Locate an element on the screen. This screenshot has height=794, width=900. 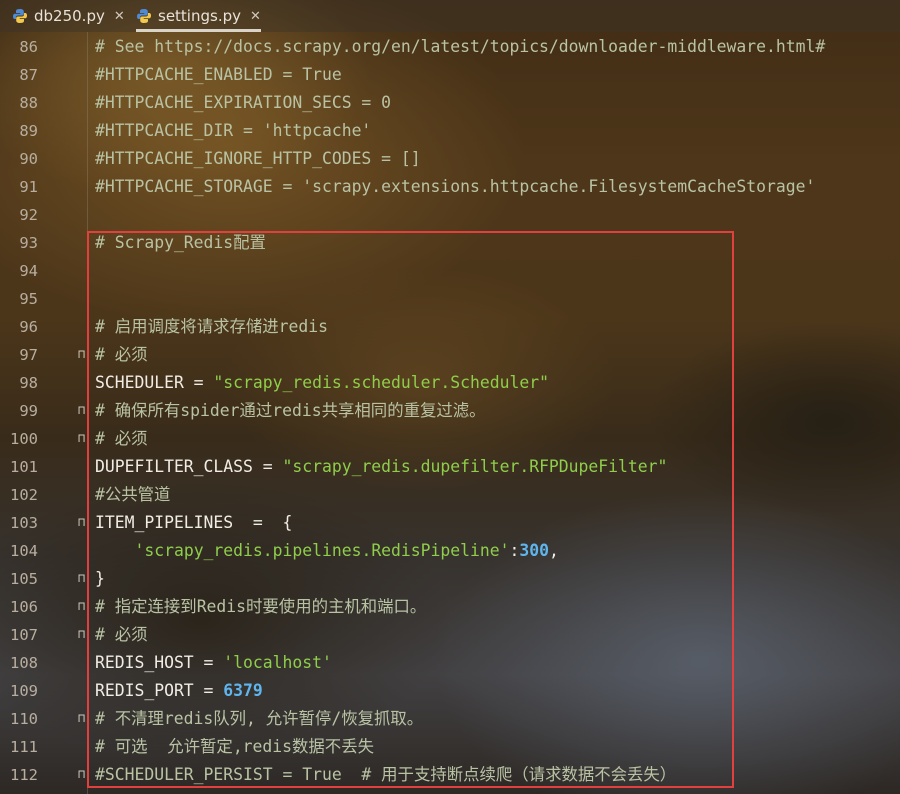
line-number: 104 is located at coordinates (24, 551).